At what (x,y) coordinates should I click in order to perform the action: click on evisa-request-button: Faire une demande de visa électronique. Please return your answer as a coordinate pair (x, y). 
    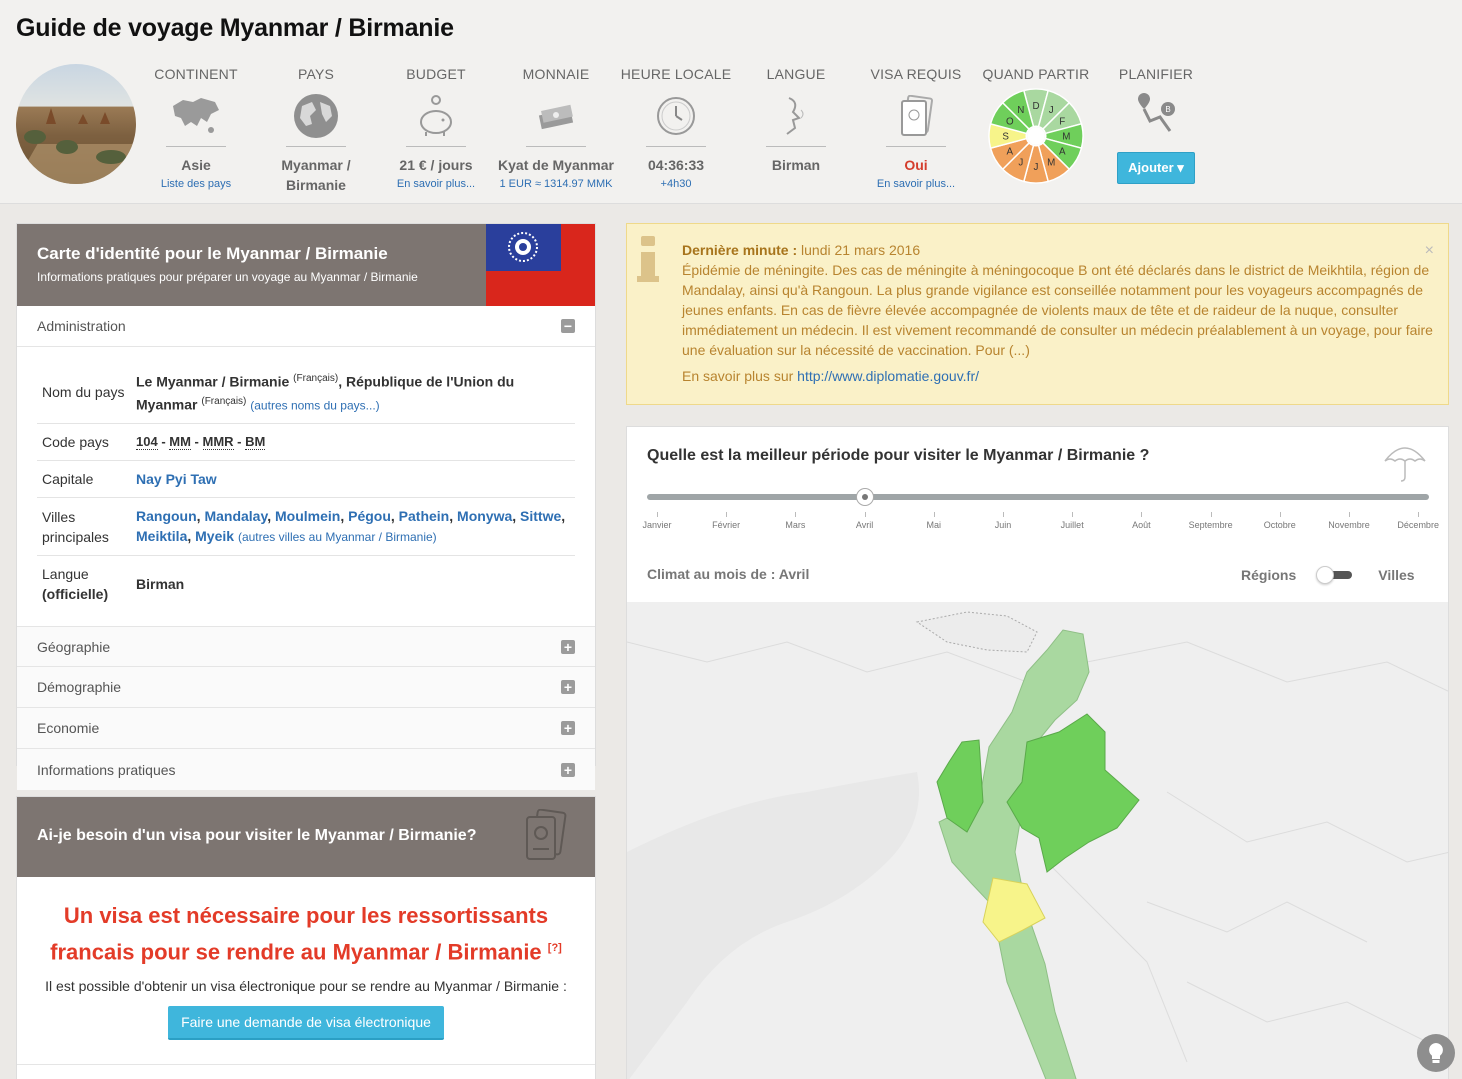
    Looking at the image, I should click on (306, 1023).